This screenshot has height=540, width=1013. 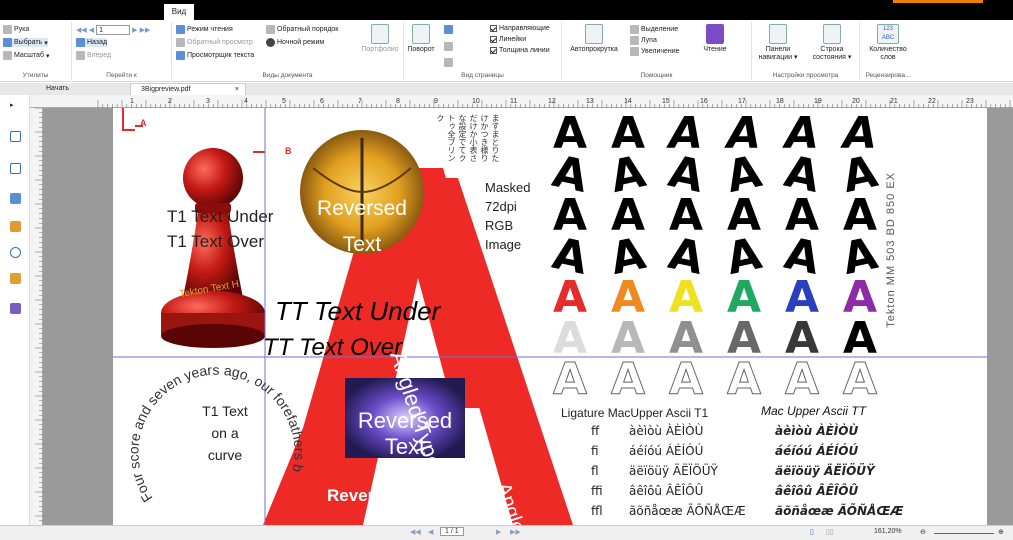 What do you see at coordinates (780, 101) in the screenshot?
I see `ruler-label: 18` at bounding box center [780, 101].